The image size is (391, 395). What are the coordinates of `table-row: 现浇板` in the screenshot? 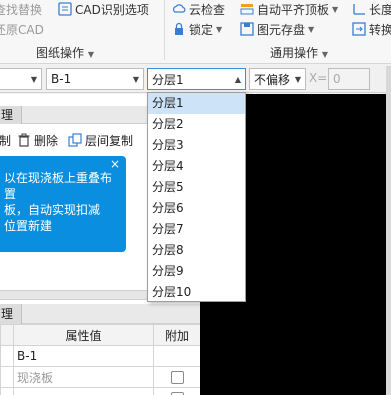 It's located at (100, 377).